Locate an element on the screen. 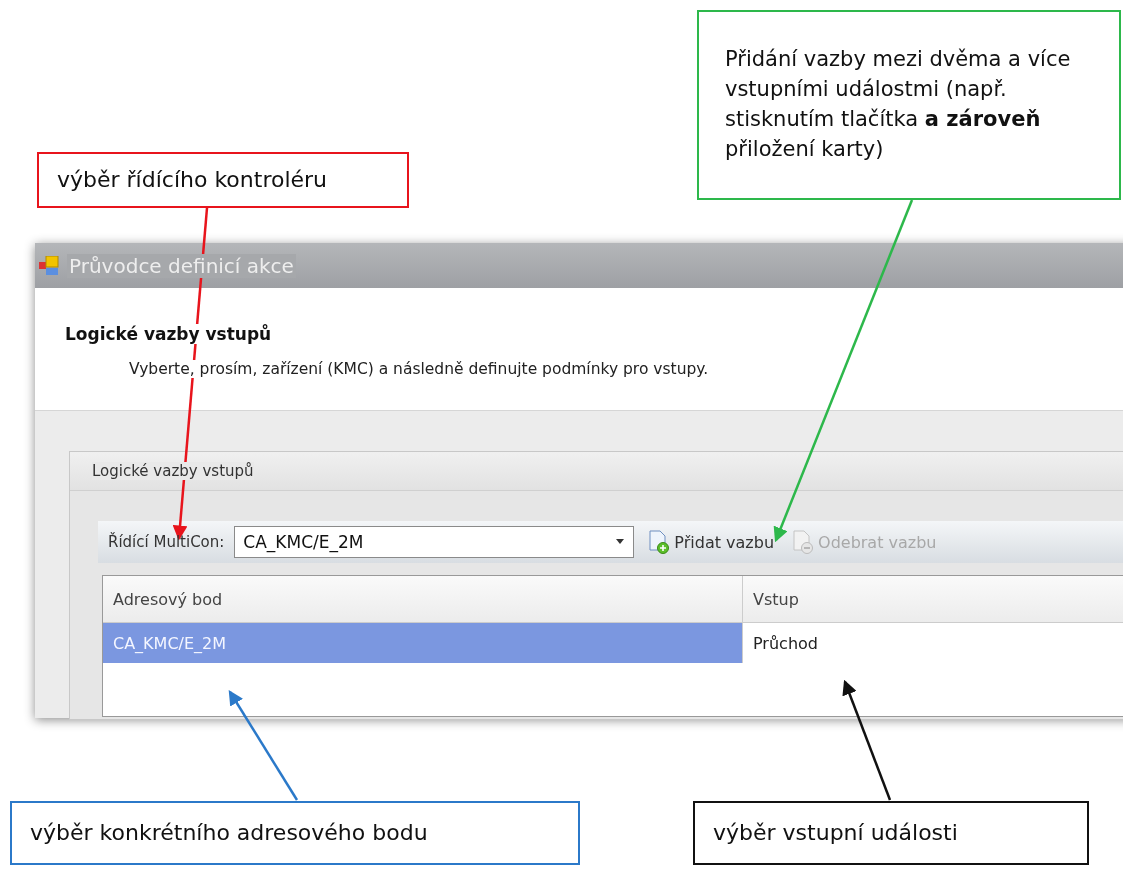  controller-label: Řídící MultiCon: is located at coordinates (166, 542).